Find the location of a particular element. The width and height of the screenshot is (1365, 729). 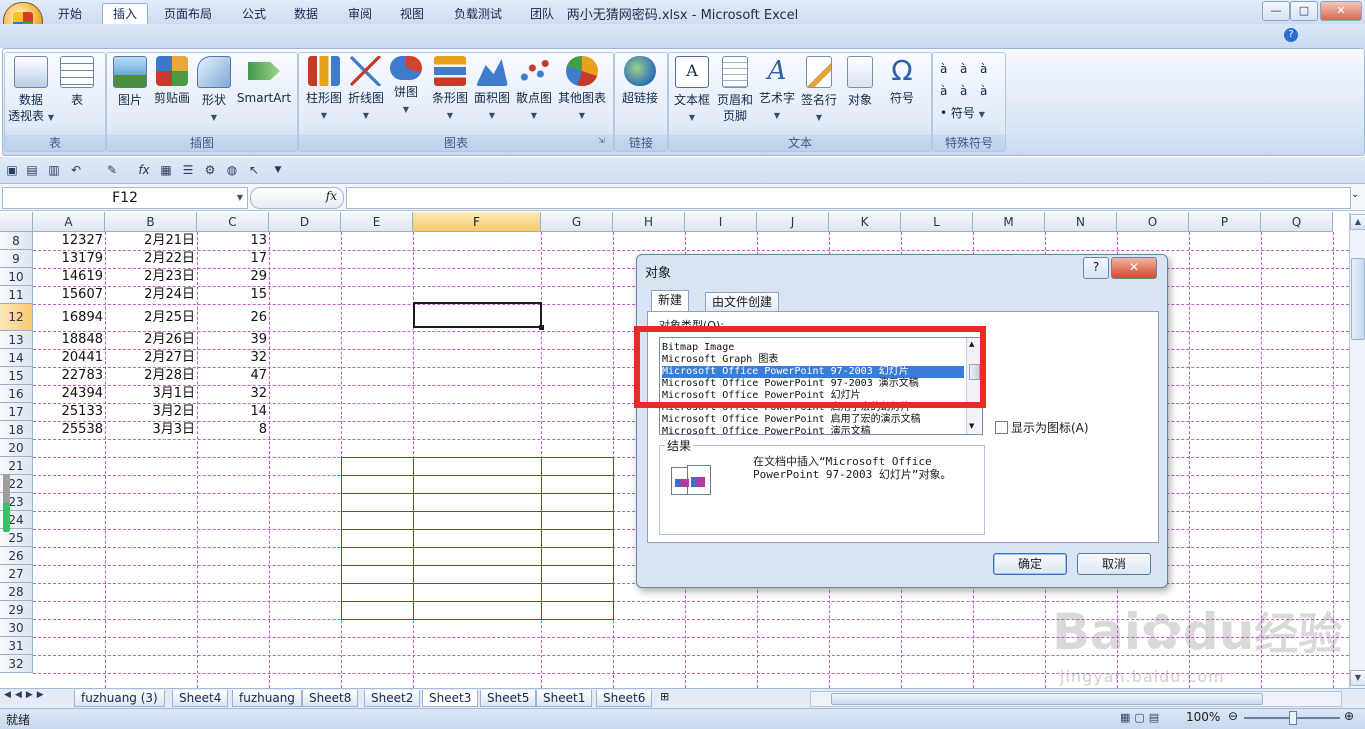

column-header-n: N is located at coordinates (1081, 222).